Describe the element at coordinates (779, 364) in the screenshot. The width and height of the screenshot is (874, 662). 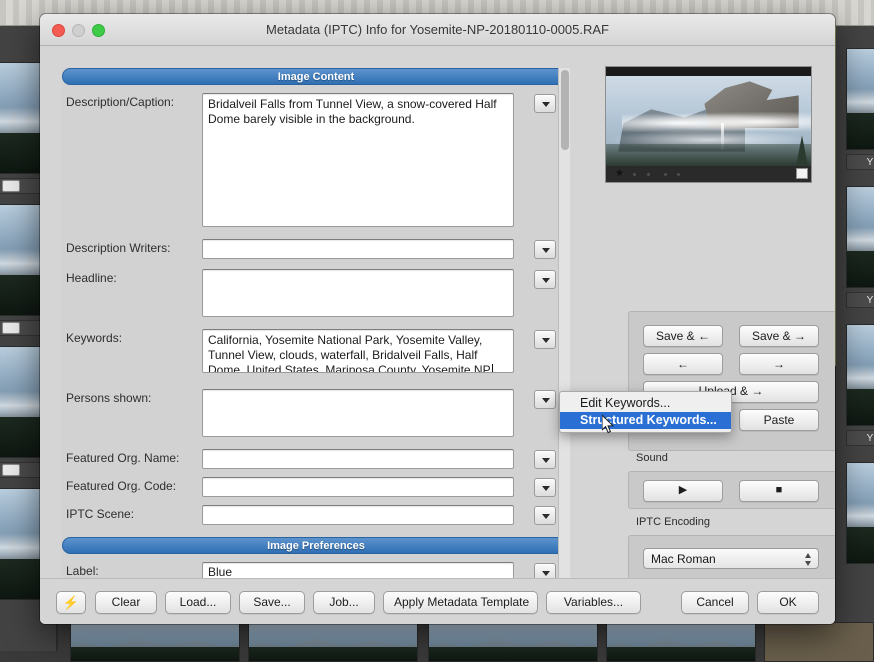
I see `forward-button: →` at that location.